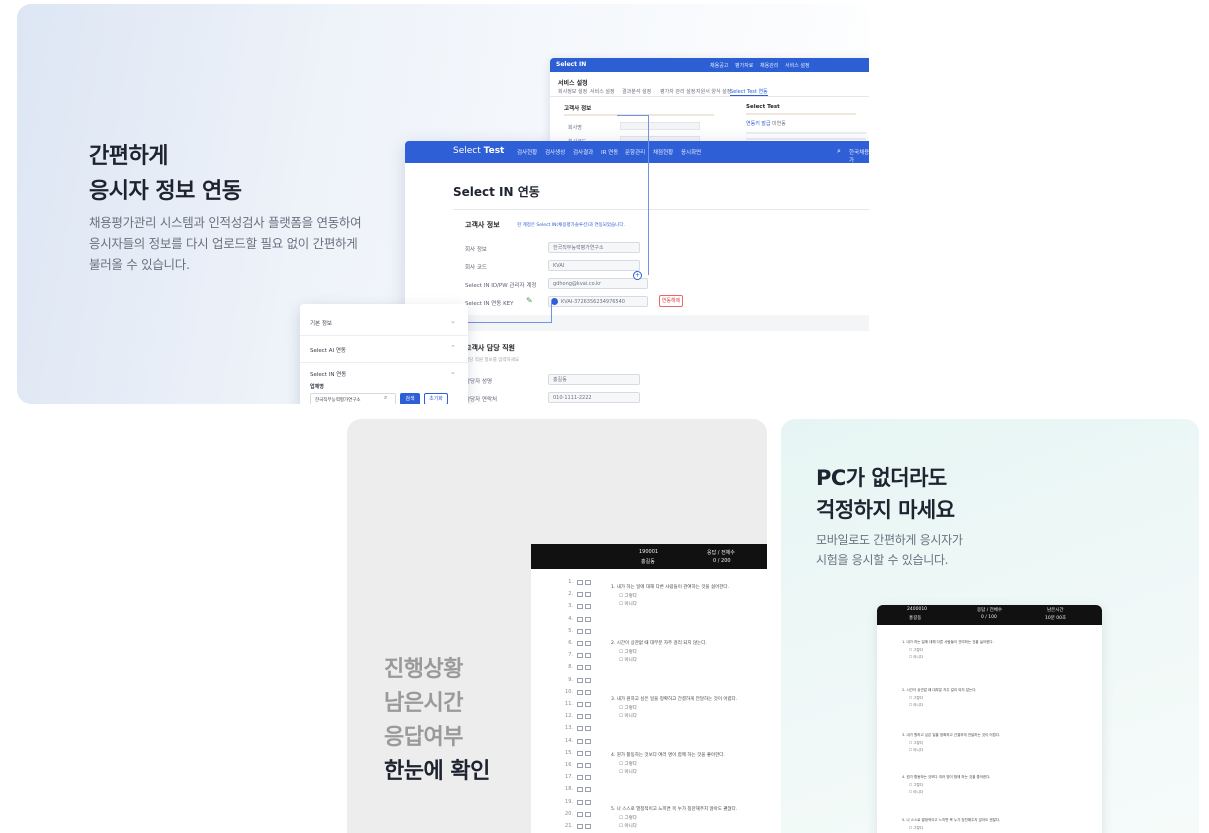 This screenshot has width=1209, height=833. Describe the element at coordinates (628, 772) in the screenshot. I see `q4-opt-no: ☐ 아니다` at that location.